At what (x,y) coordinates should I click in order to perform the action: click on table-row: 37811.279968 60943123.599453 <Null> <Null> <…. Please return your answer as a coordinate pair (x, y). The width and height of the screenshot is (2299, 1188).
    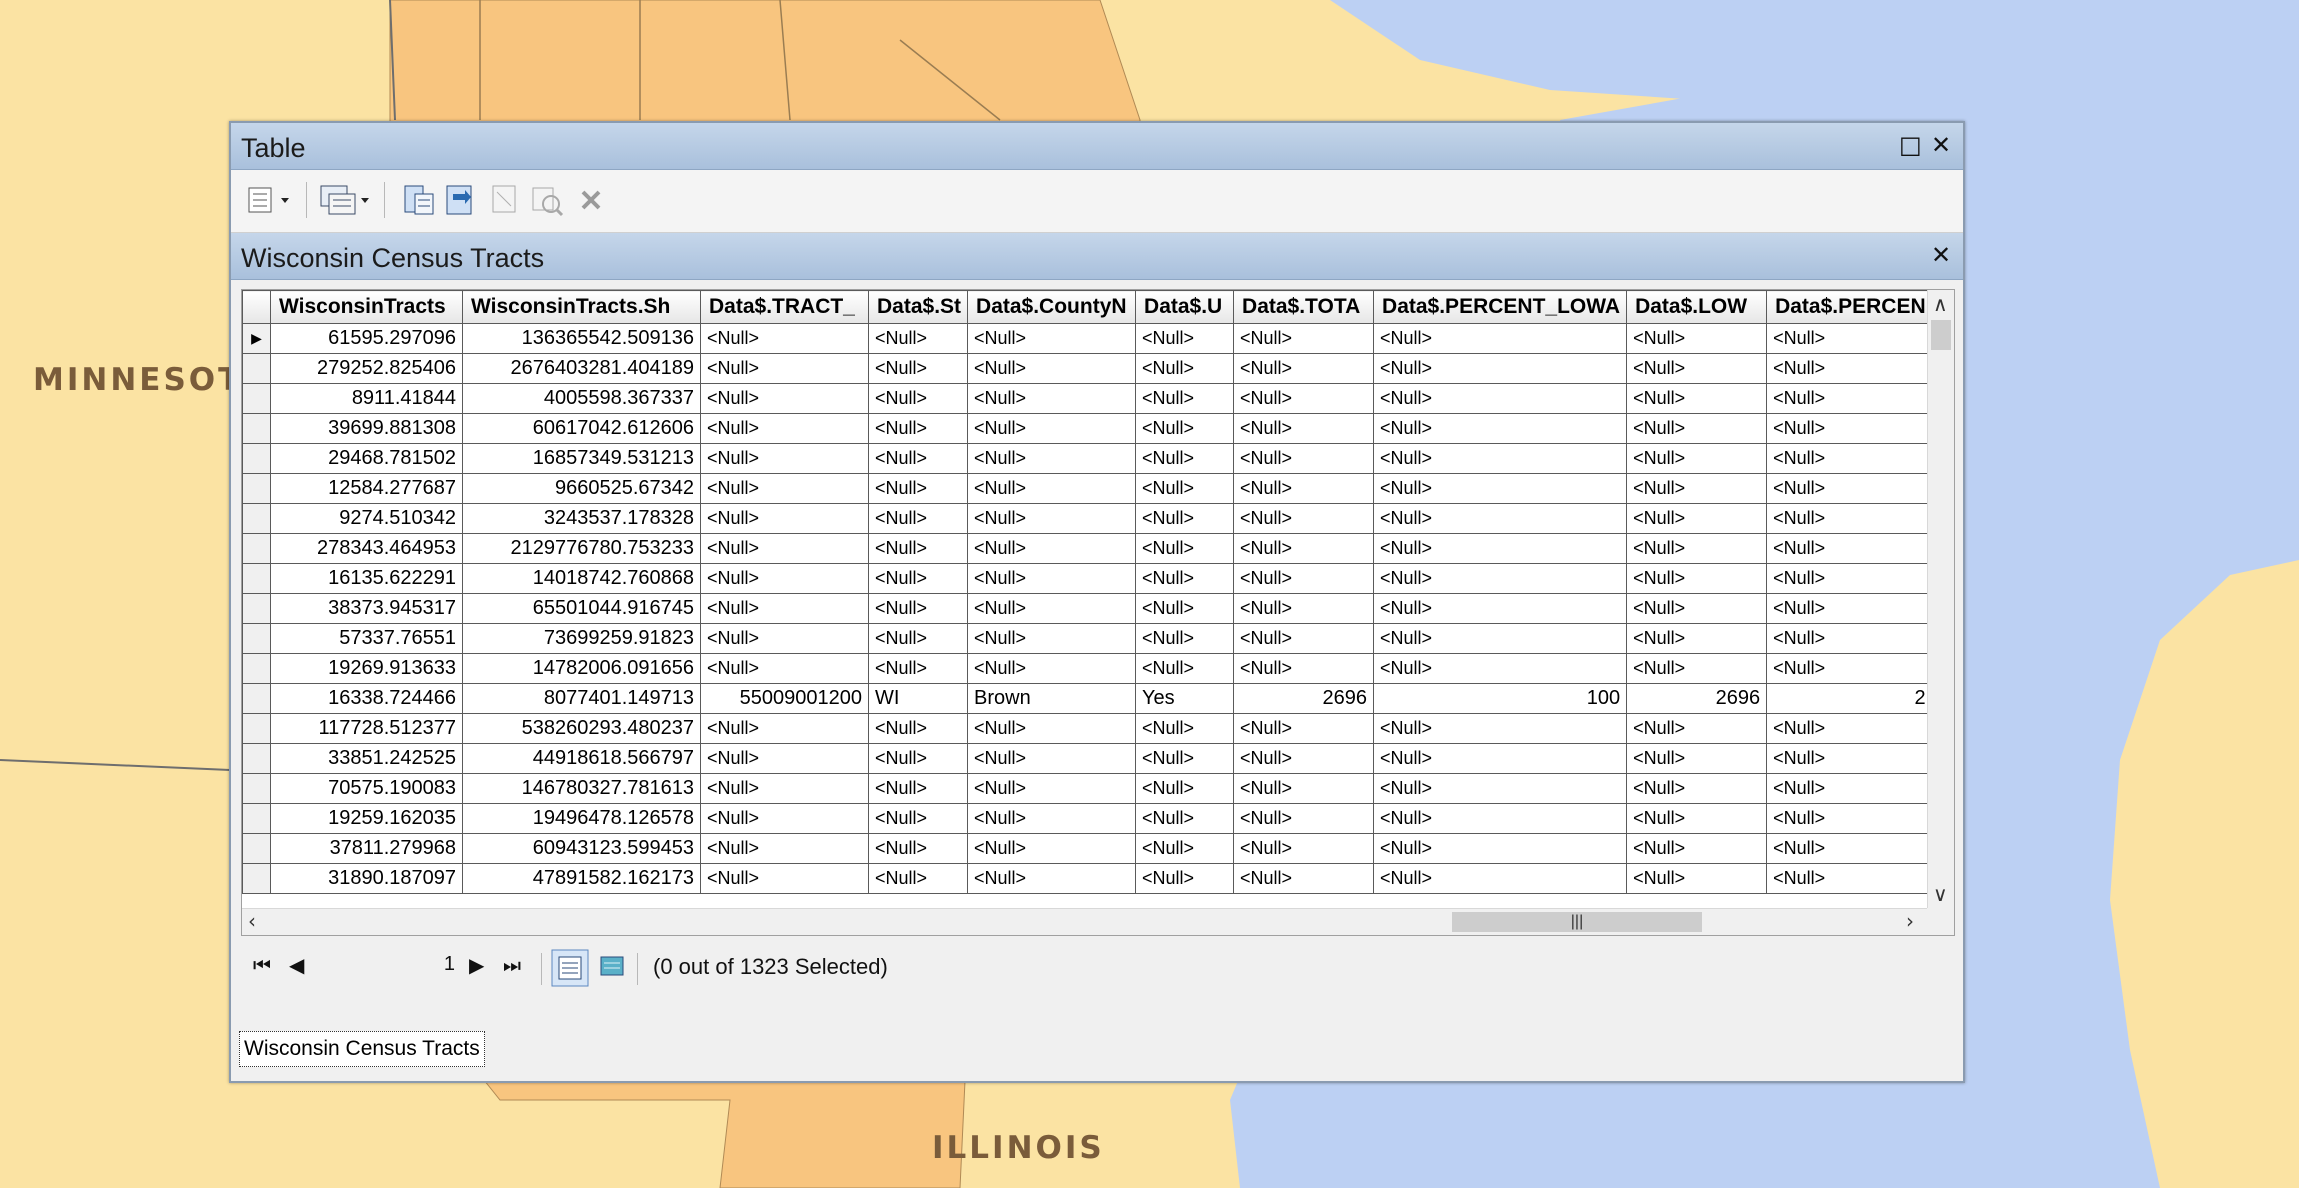
    Looking at the image, I should click on (1087, 848).